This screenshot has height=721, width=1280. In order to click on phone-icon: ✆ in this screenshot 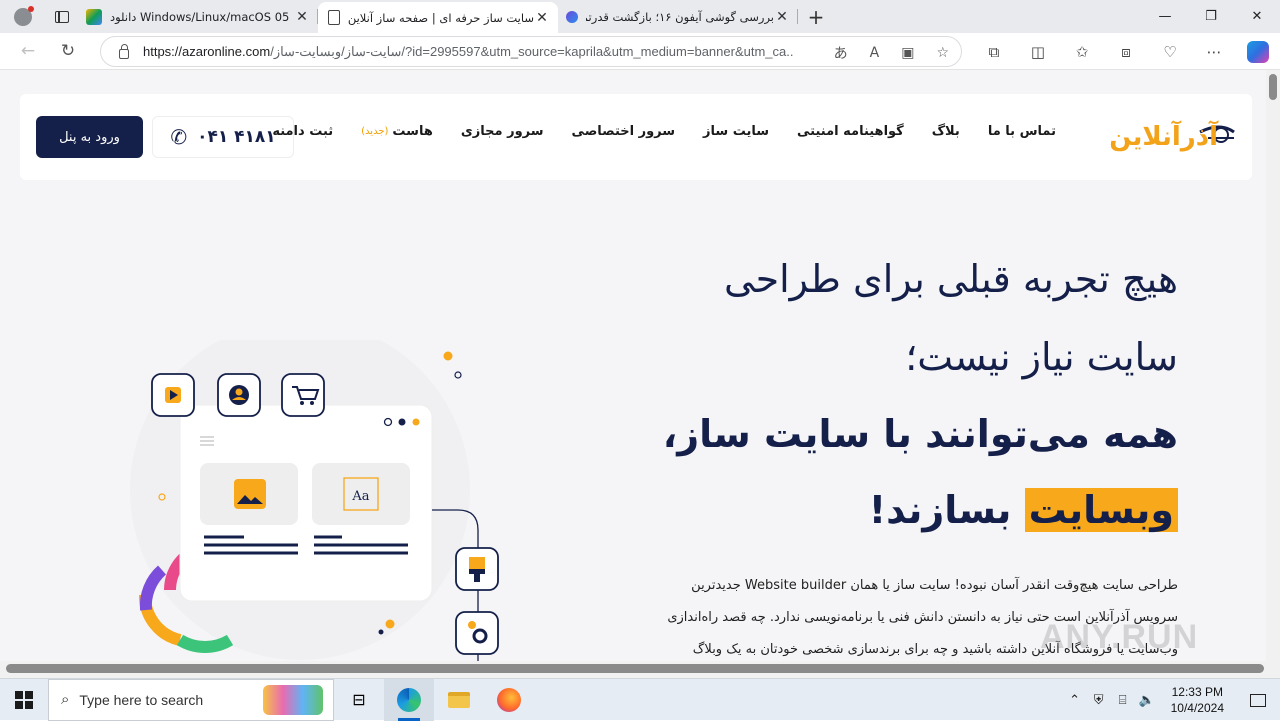, I will do `click(179, 137)`.